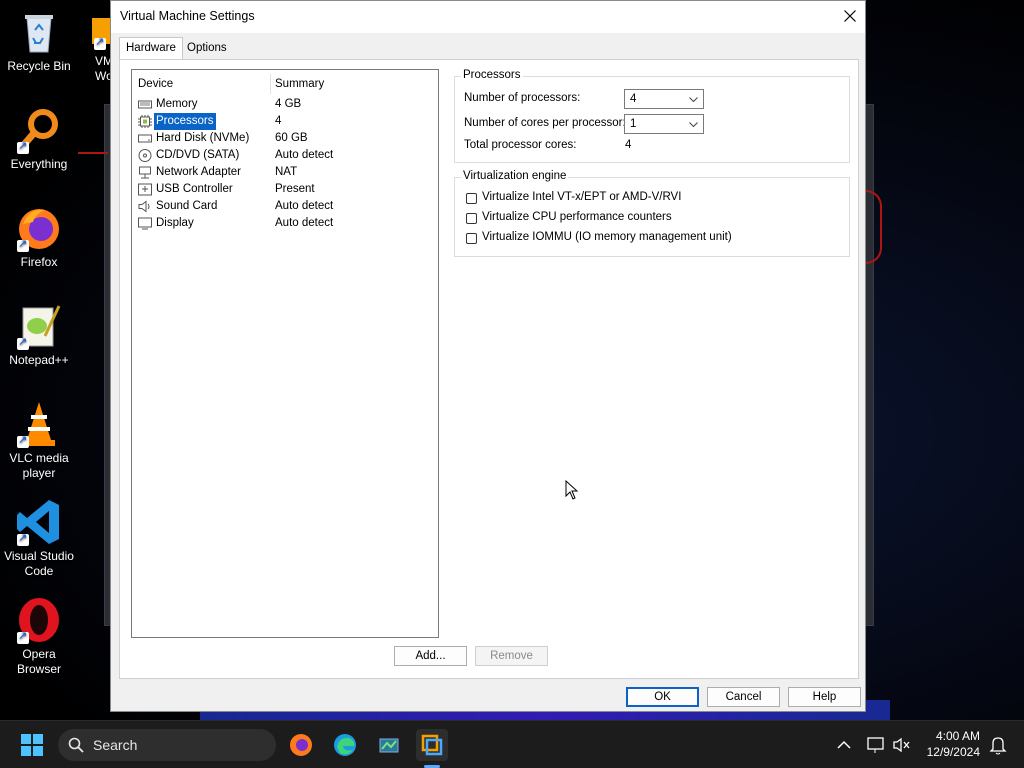  What do you see at coordinates (145, 155) in the screenshot?
I see `cd-dvd-icon` at bounding box center [145, 155].